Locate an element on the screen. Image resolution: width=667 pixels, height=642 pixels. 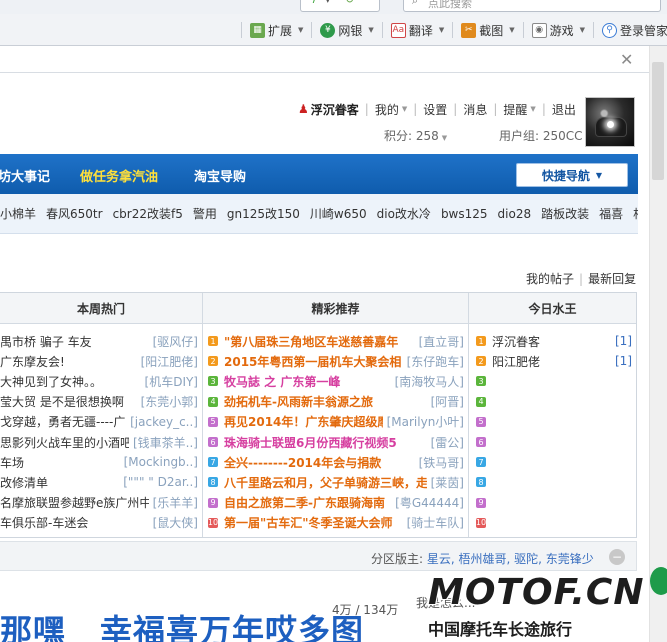
column-divider is located at coordinates (202, 415).